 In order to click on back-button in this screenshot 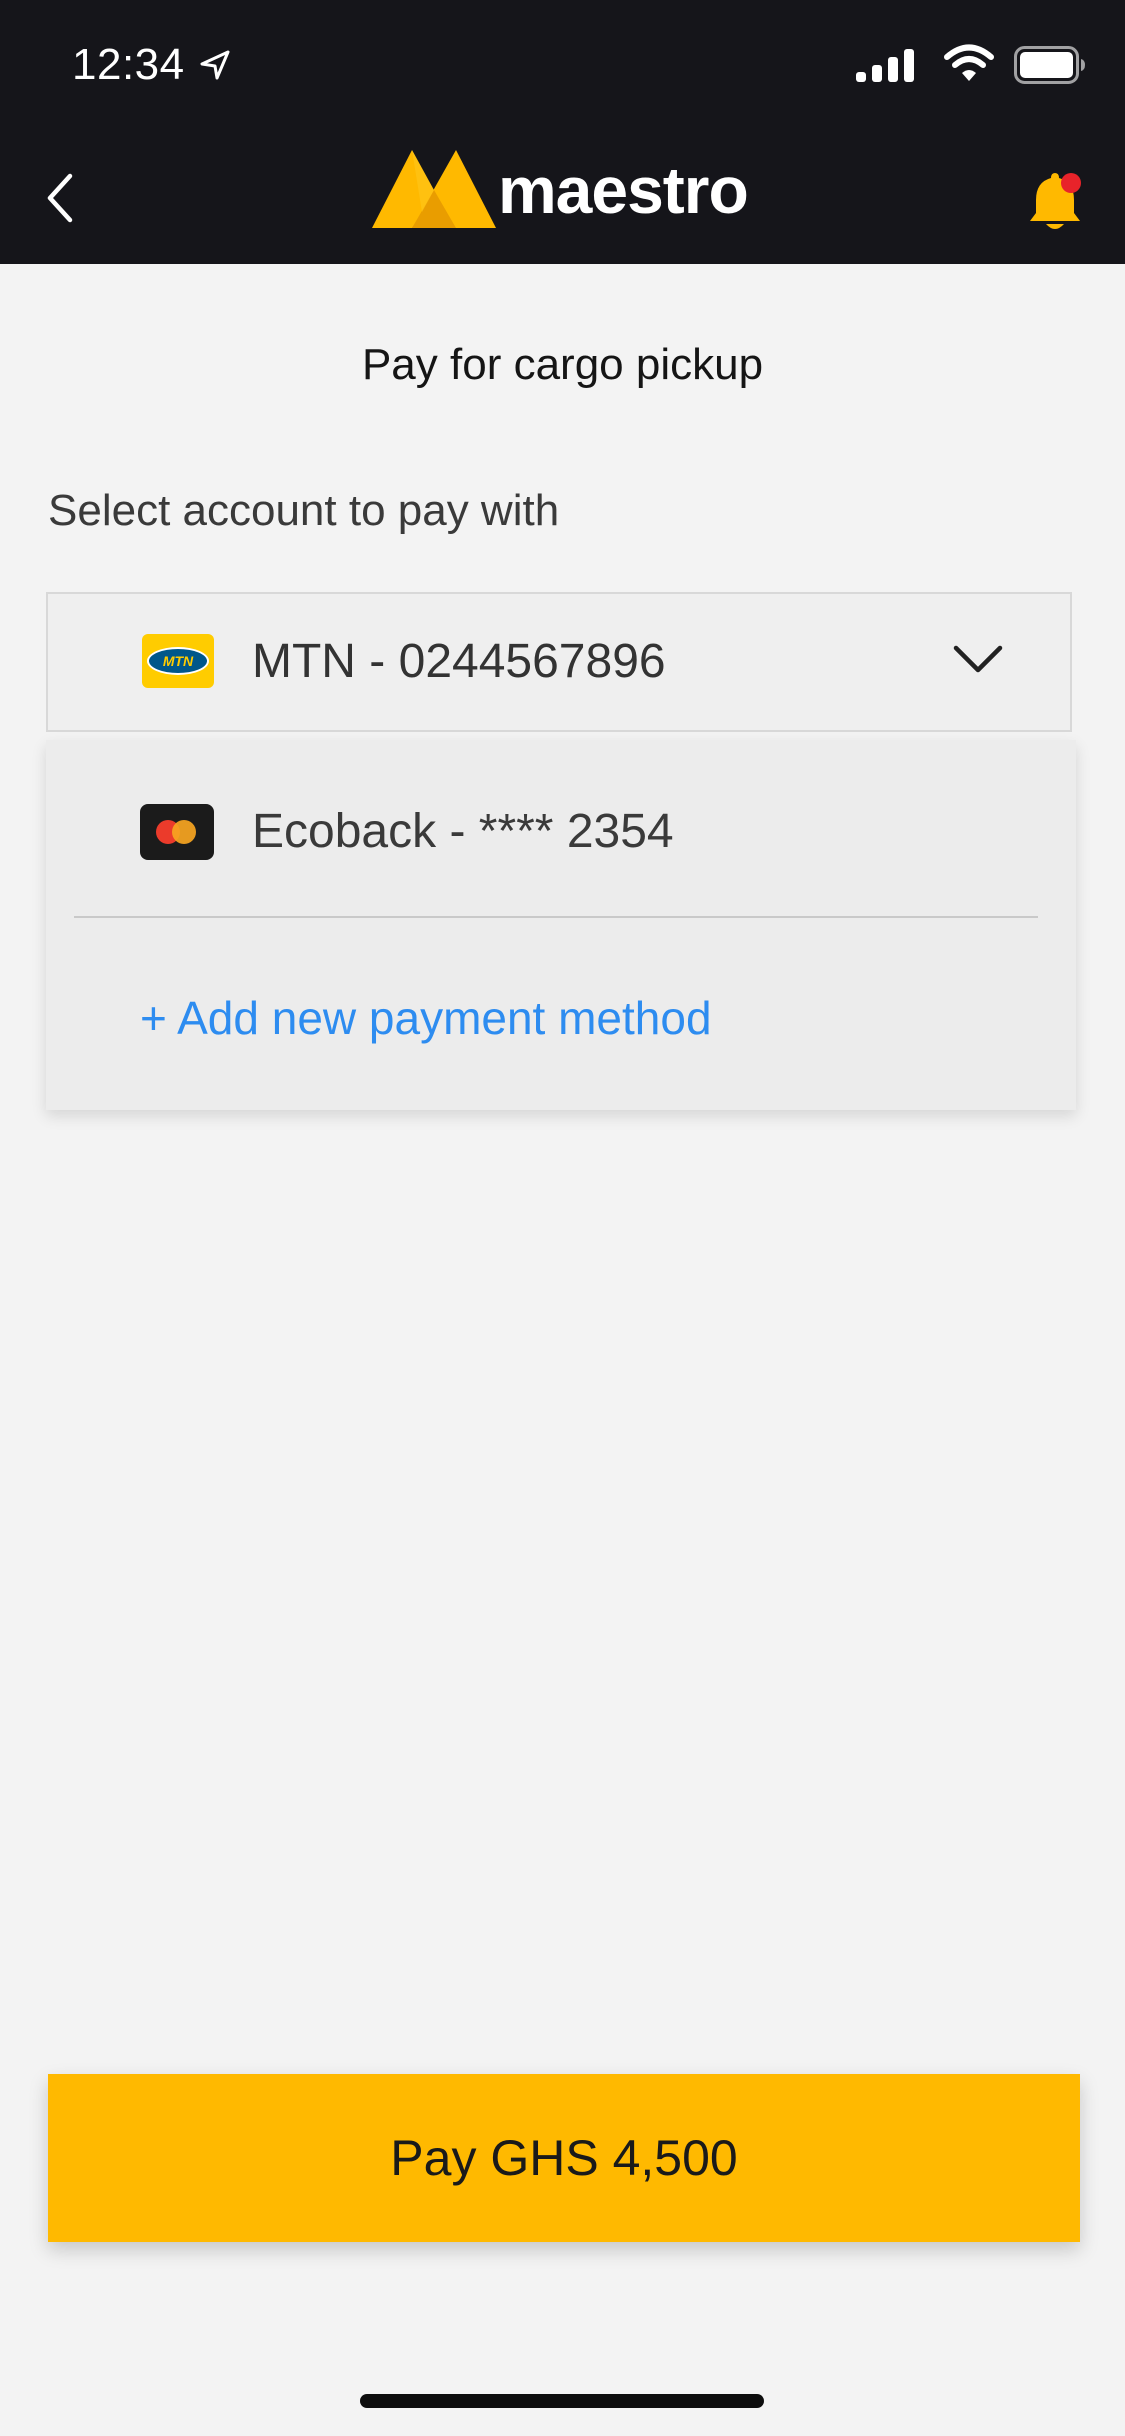, I will do `click(60, 198)`.